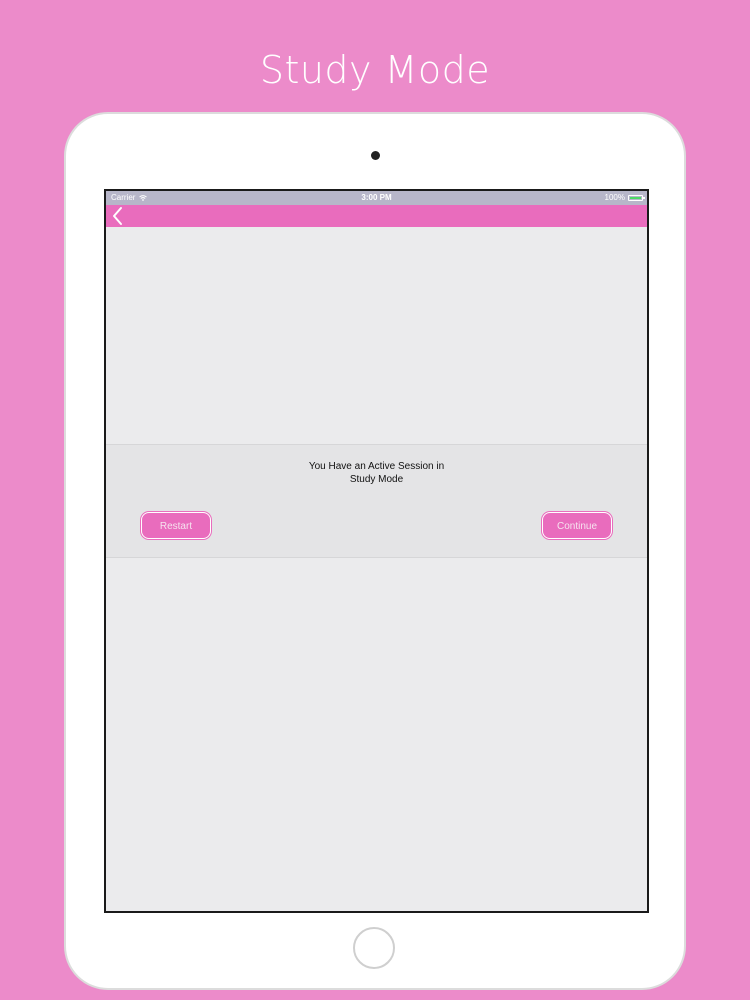  Describe the element at coordinates (376, 466) in the screenshot. I see `session-message-line1: You Have an Active Session in` at that location.